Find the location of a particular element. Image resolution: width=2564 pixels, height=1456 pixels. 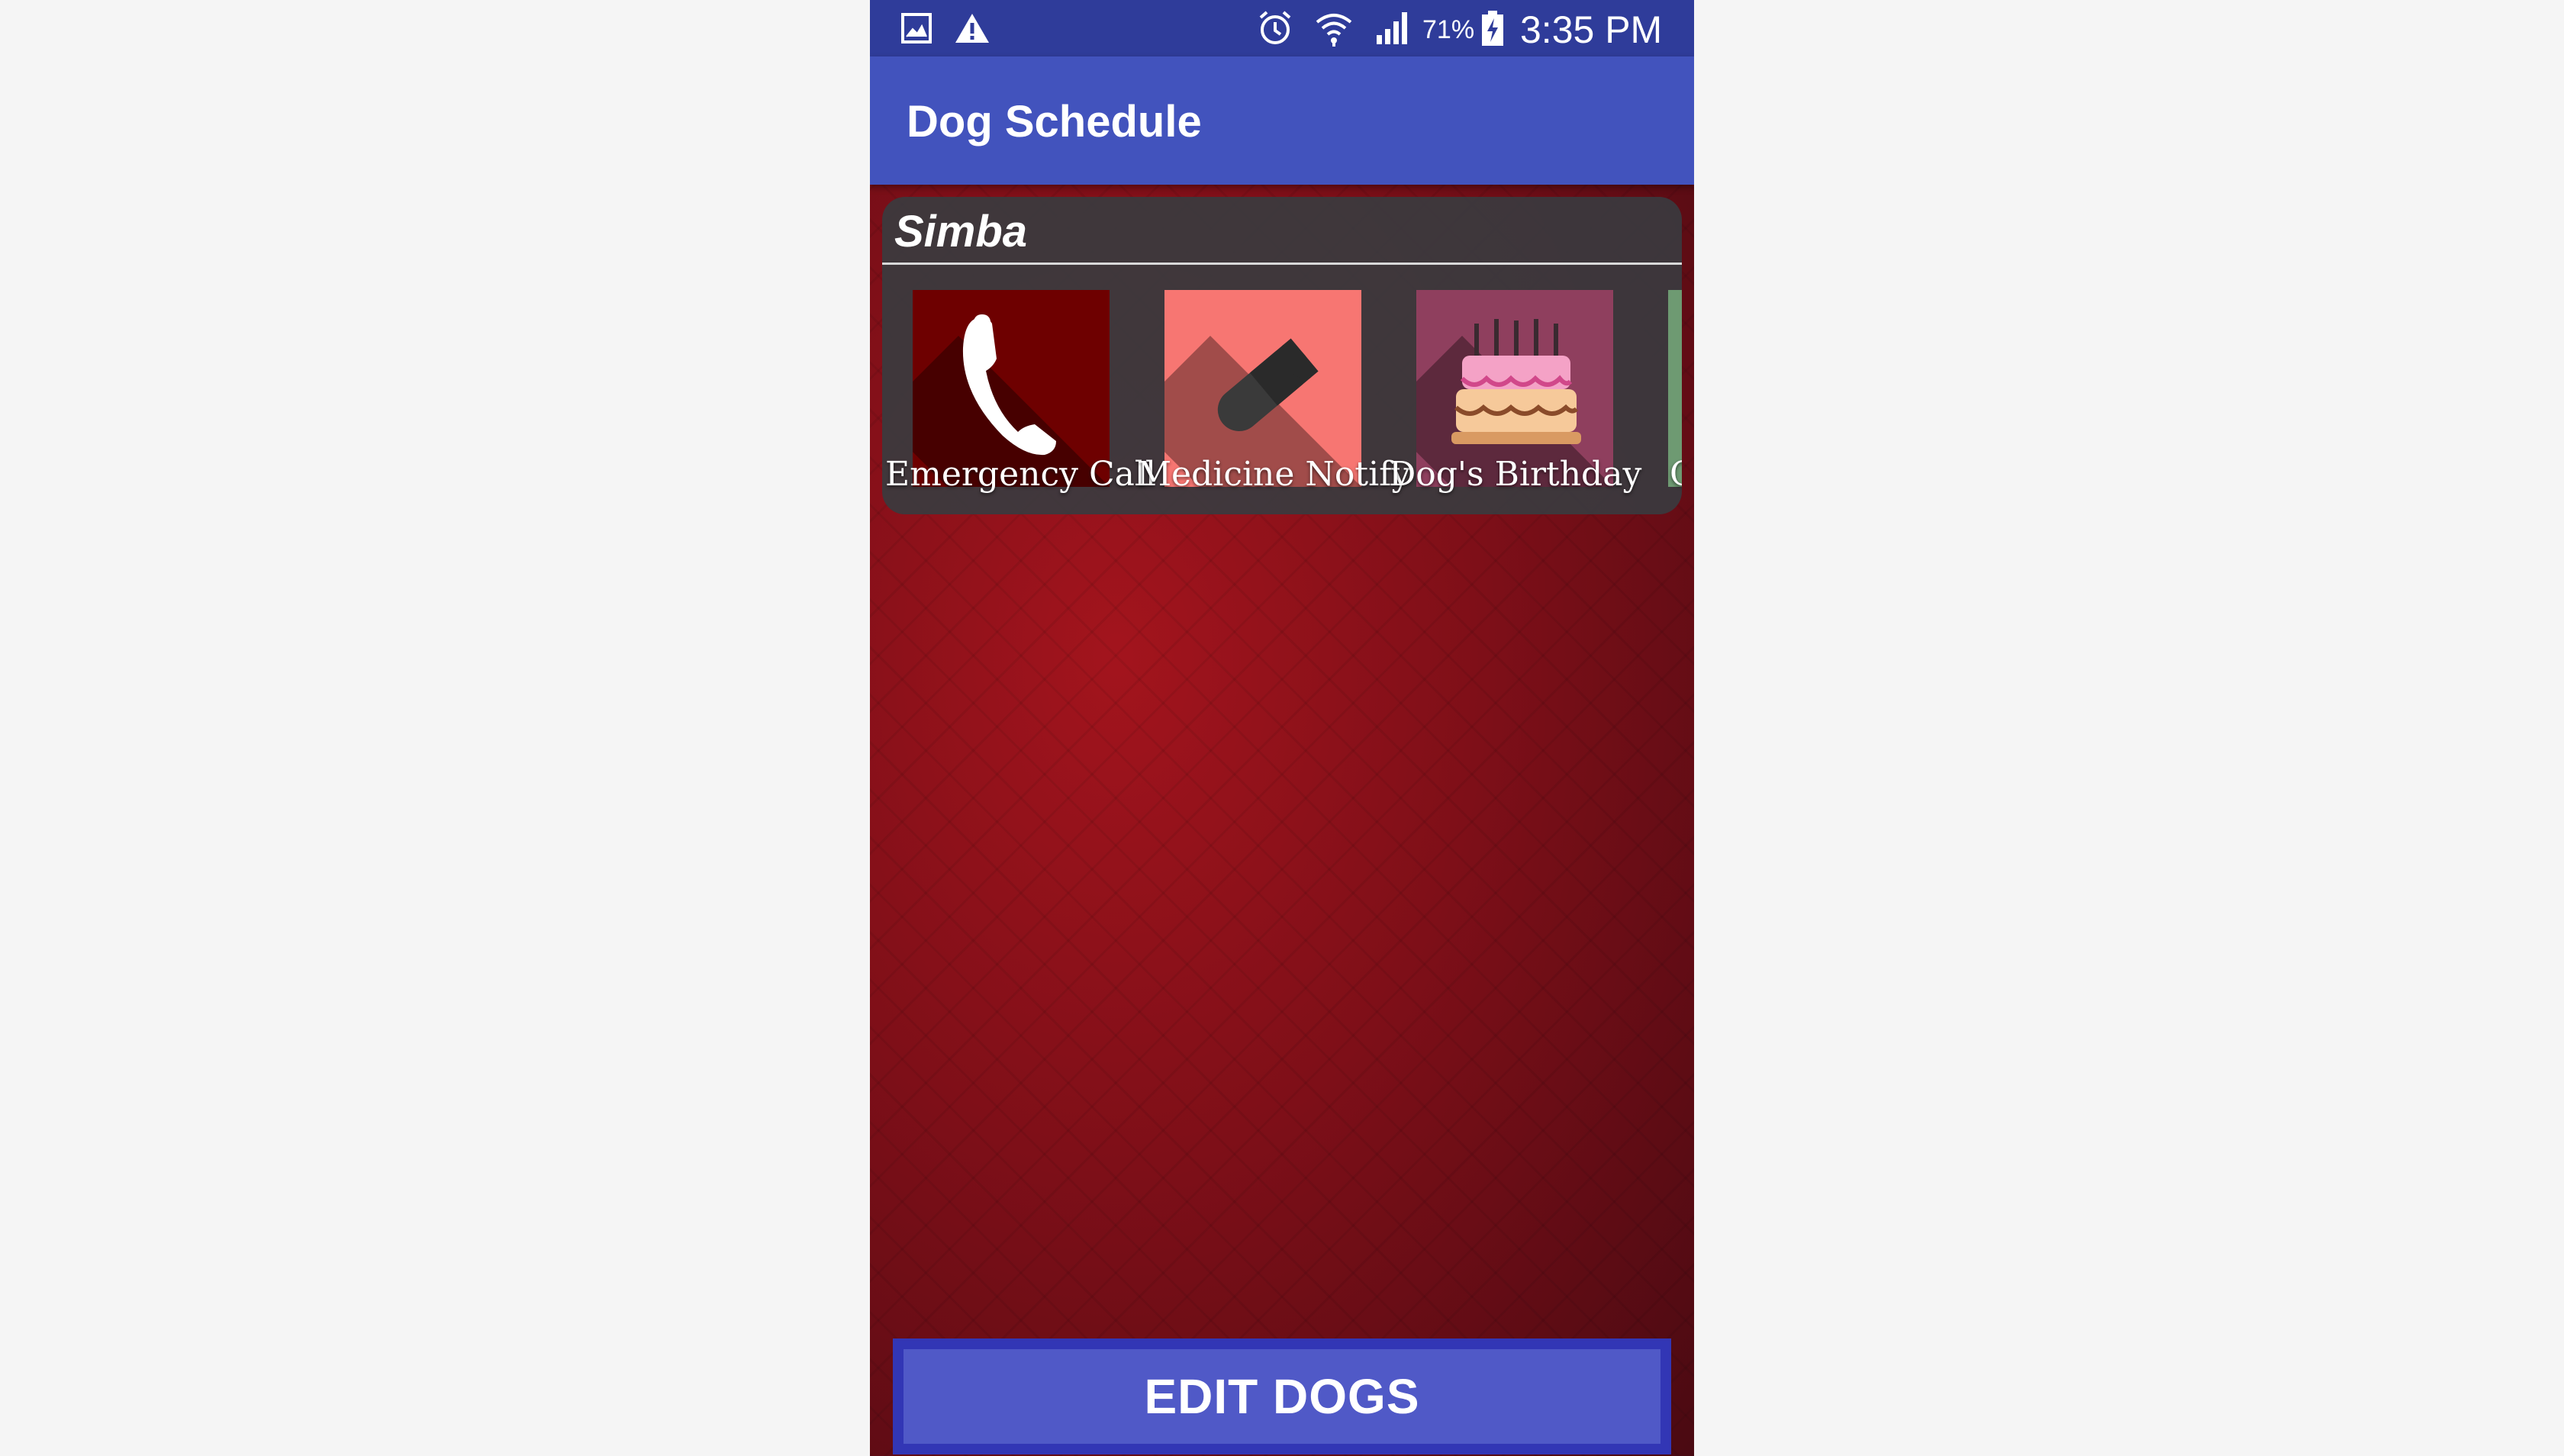

tile-label-medicine-notify: Medicine Notify is located at coordinates (1274, 474).